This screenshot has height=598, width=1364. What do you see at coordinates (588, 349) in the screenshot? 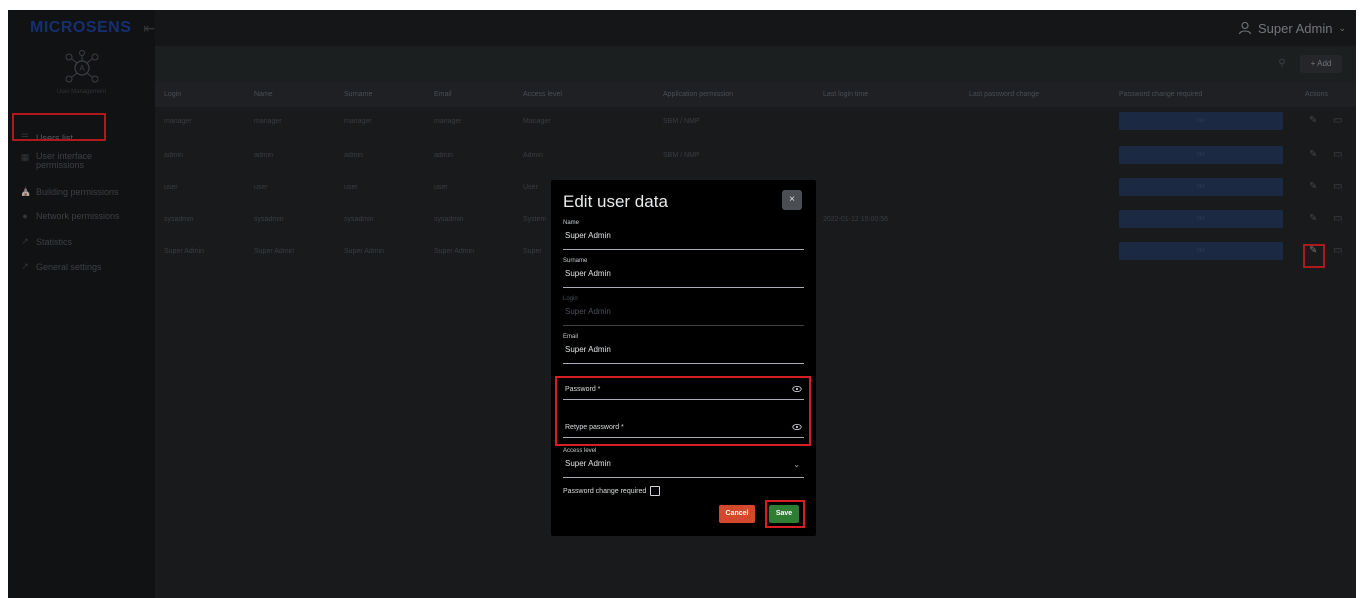
I see `email-value: Super Admin` at bounding box center [588, 349].